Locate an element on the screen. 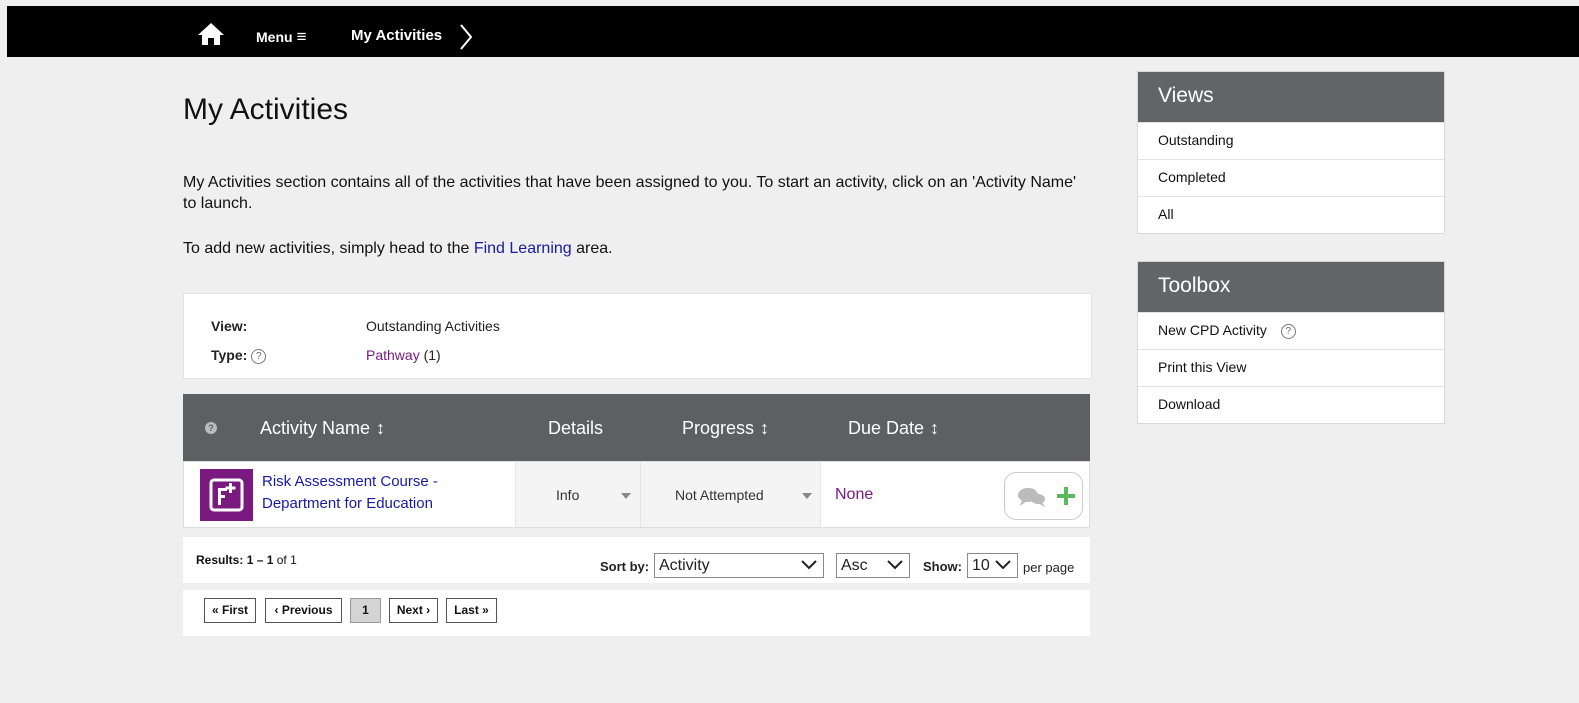  details-dropdown: Info is located at coordinates (577, 494).